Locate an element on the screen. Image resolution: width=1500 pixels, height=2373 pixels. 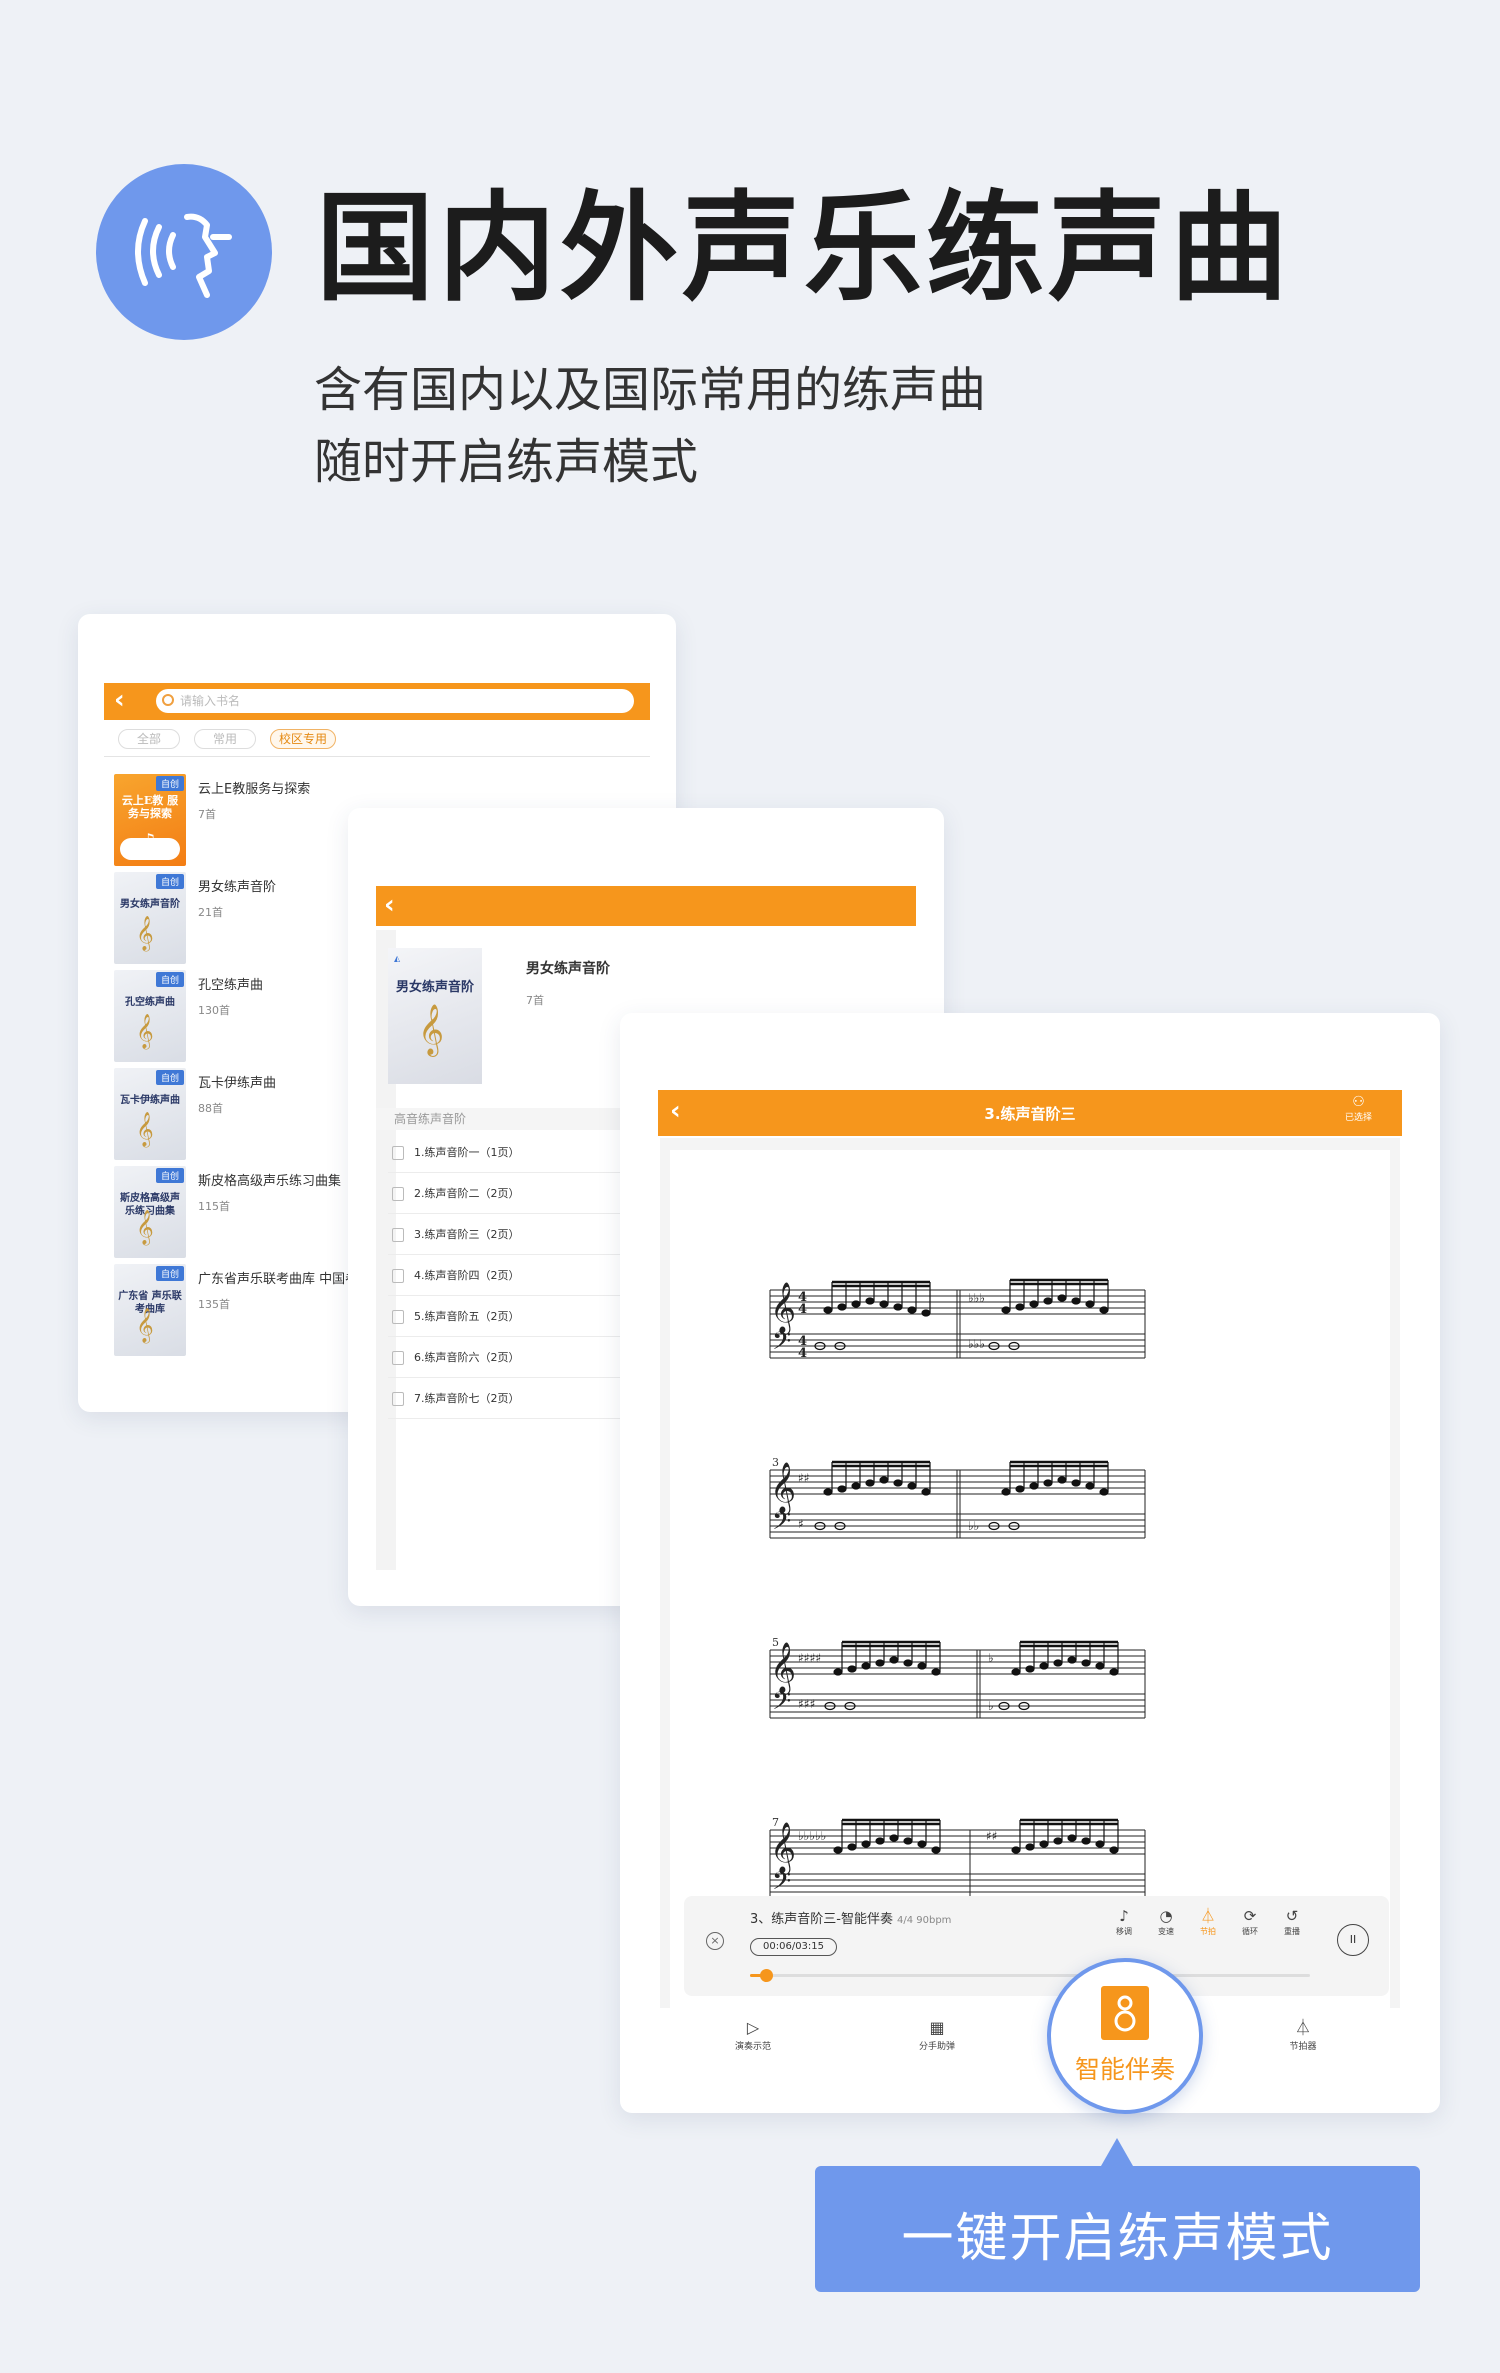
note-run-2a is located at coordinates (877, 1478).